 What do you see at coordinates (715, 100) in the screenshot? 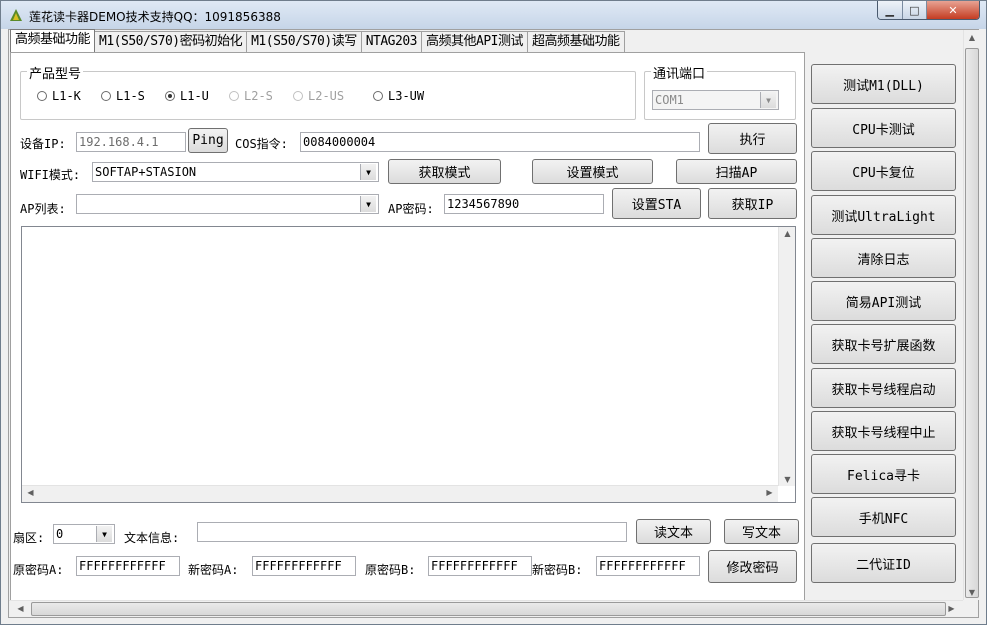
I see `port-select: COM1 ▼` at bounding box center [715, 100].